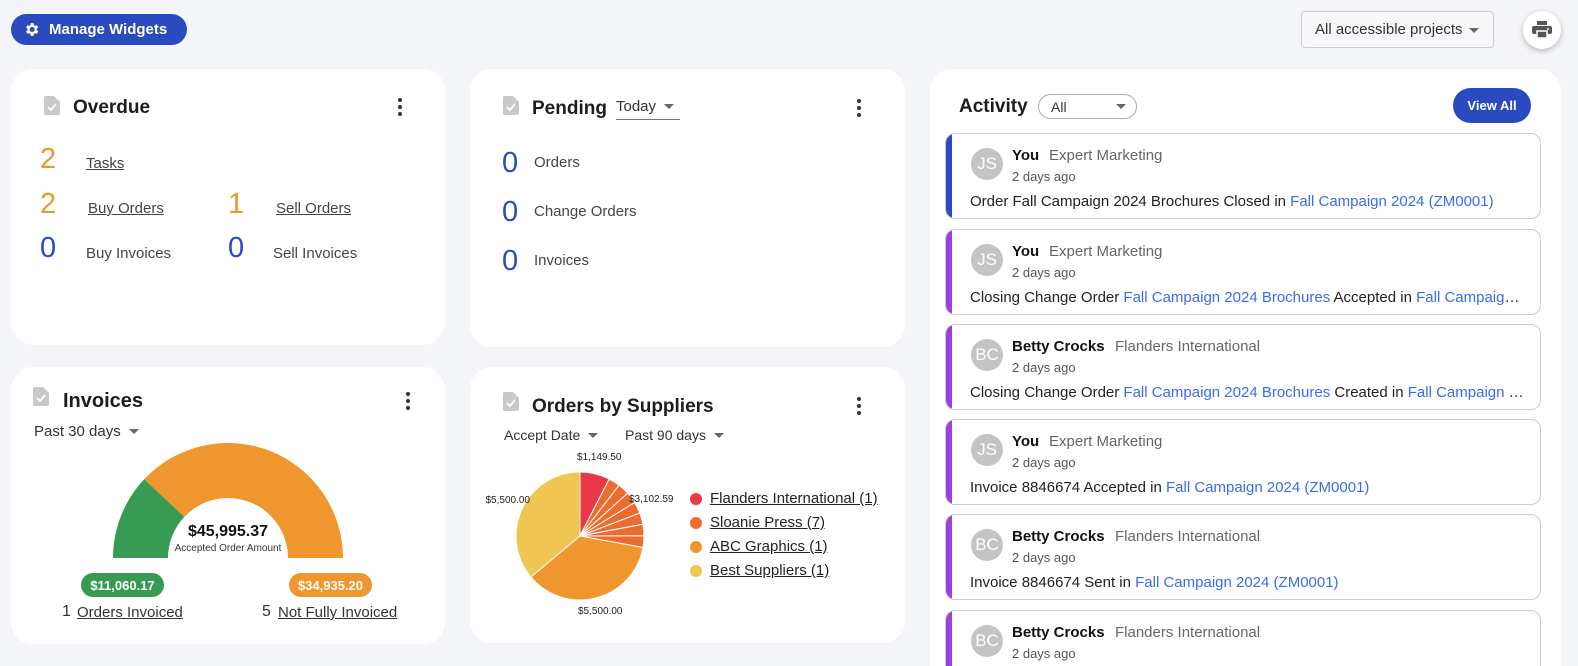 This screenshot has width=1578, height=666. Describe the element at coordinates (48, 159) in the screenshot. I see `tasks-count: 2` at that location.